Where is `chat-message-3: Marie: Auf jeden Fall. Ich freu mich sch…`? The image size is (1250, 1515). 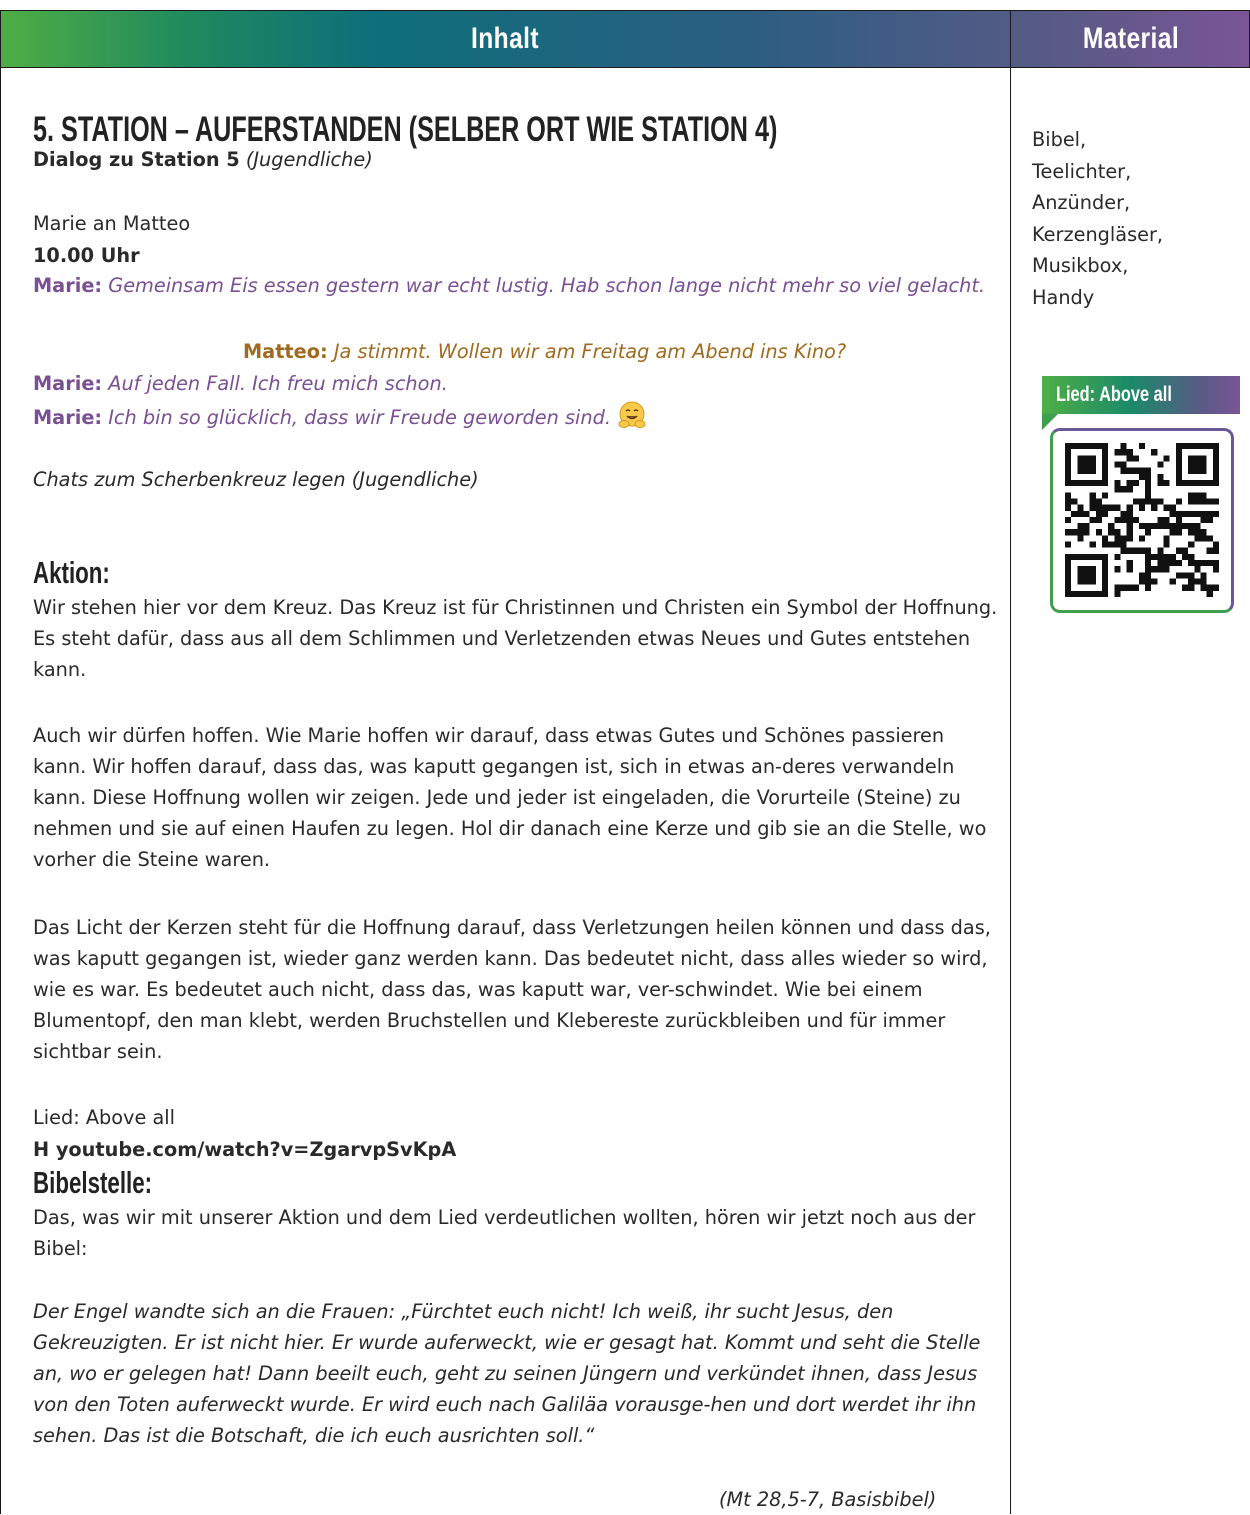
chat-message-3: Marie: Auf jeden Fall. Ich freu mich sch… is located at coordinates (240, 383).